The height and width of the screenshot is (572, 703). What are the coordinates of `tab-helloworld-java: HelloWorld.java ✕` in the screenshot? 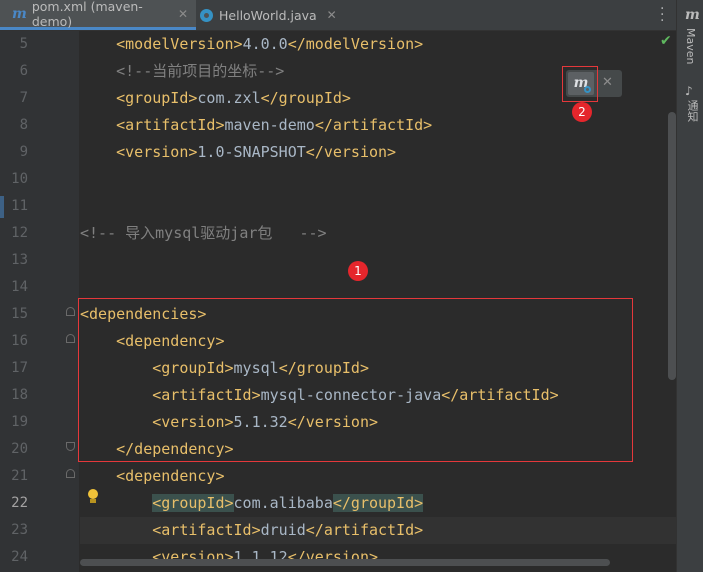 It's located at (271, 15).